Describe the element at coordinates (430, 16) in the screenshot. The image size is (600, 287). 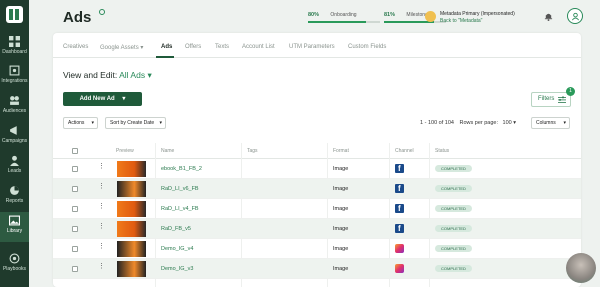
I see `account-logo` at that location.